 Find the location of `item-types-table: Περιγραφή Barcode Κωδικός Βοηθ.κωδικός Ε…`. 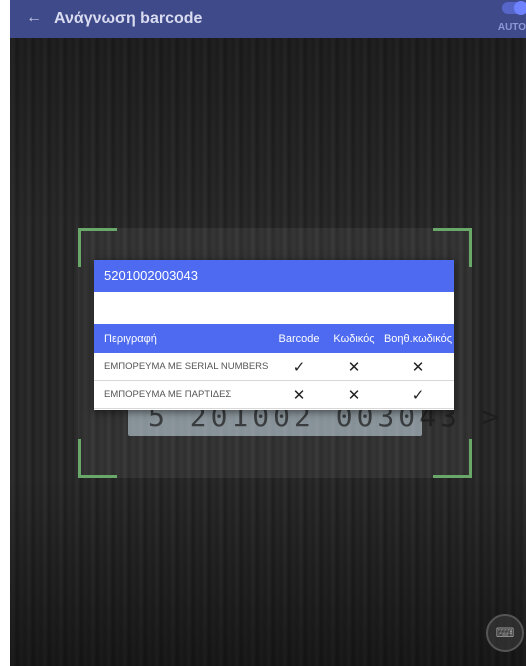

item-types-table: Περιγραφή Barcode Κωδικός Βοηθ.κωδικός Ε… is located at coordinates (274, 366).